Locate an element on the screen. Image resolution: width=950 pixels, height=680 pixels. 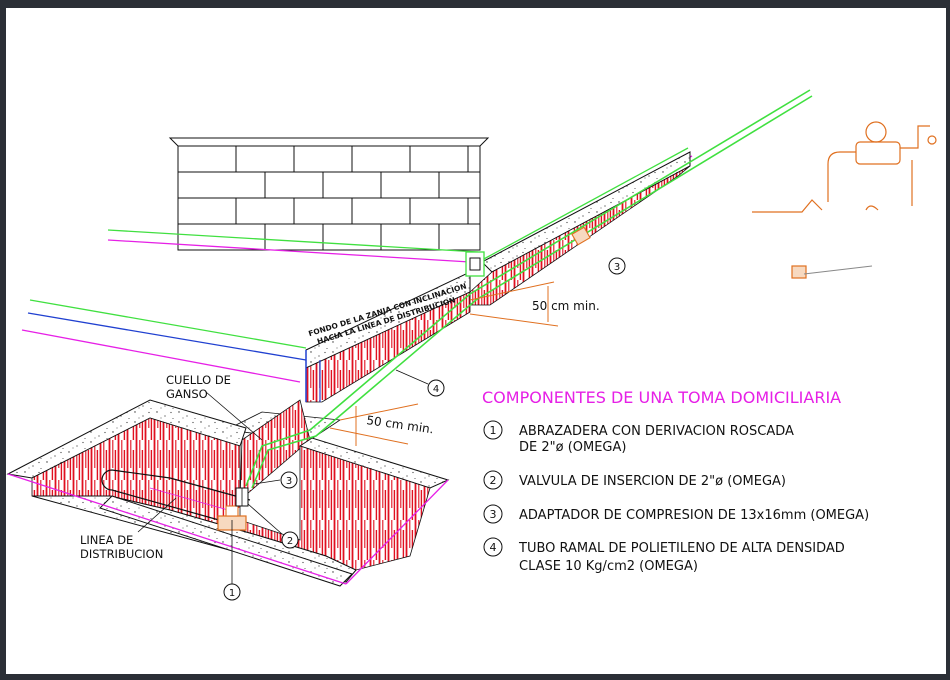
legend-item-2: 2 VALVULA DE INSERCION DE 2"ø (OMEGA) is located at coordinates (634, 480).